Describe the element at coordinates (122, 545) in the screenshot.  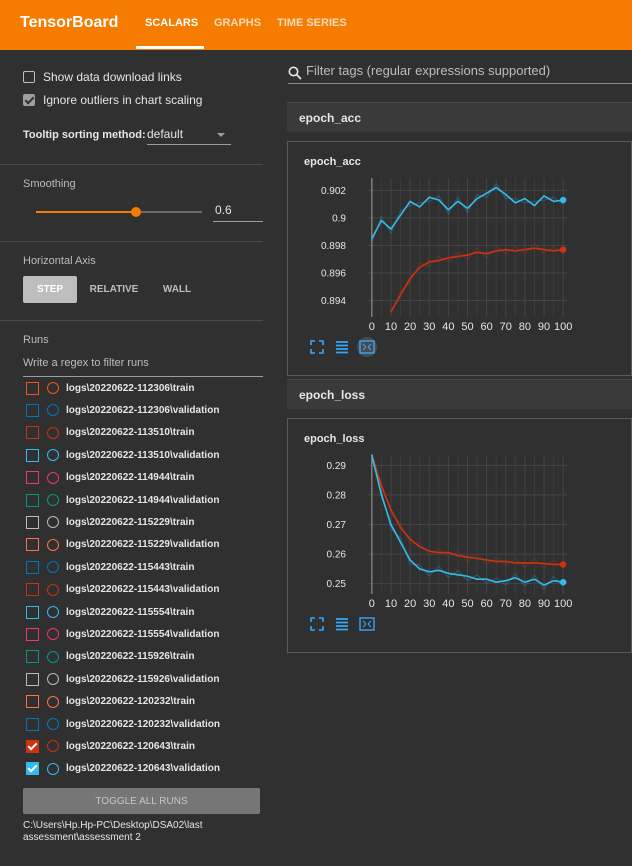
I see `run-item: logs\20220622-115229\validation` at that location.